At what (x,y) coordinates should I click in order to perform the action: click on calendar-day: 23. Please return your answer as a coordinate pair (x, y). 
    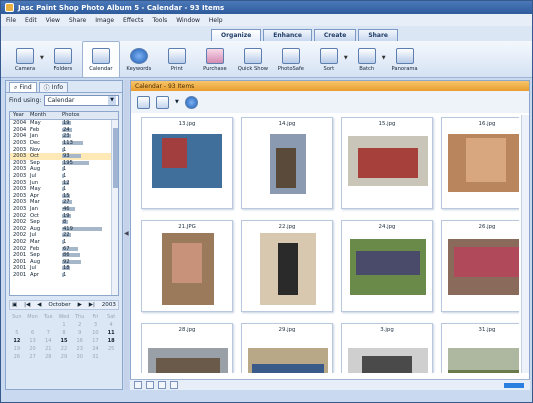
    Looking at the image, I should click on (80, 349).